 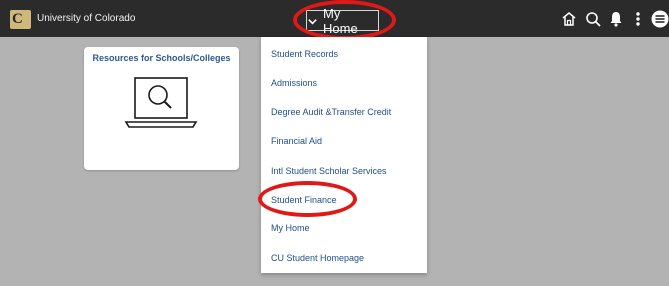 I want to click on menu-item-financial-aid: Financial Aid, so click(x=296, y=141).